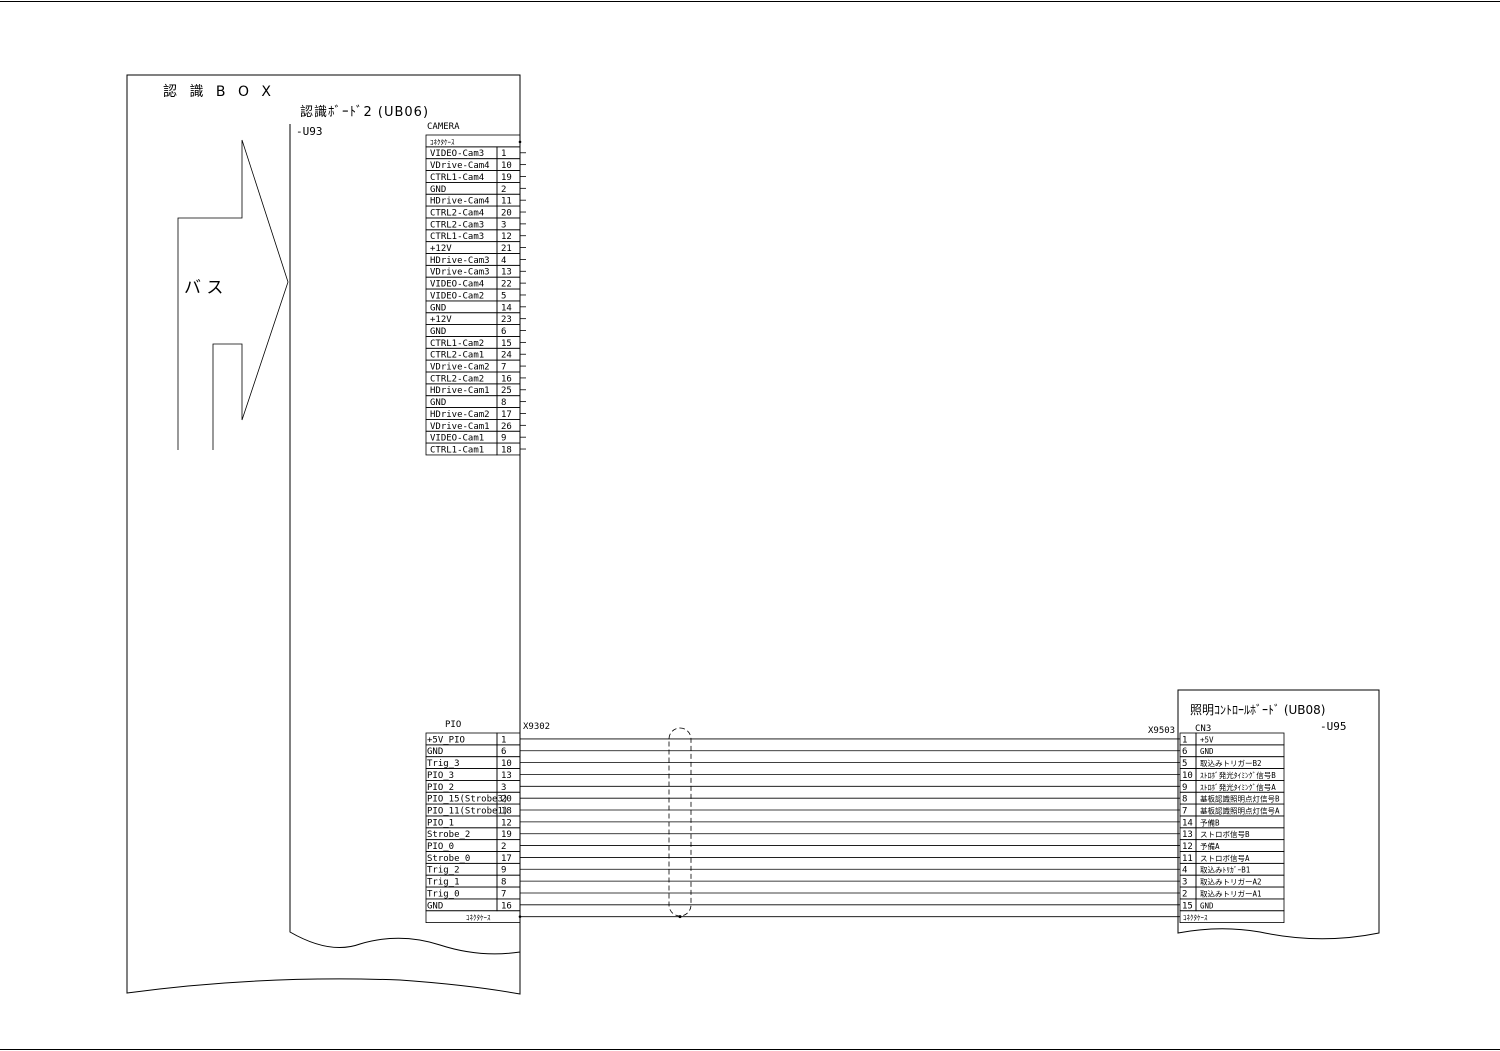 The width and height of the screenshot is (1500, 1051). What do you see at coordinates (1207, 739) in the screenshot?
I see `ub08-pin-name: +5V` at bounding box center [1207, 739].